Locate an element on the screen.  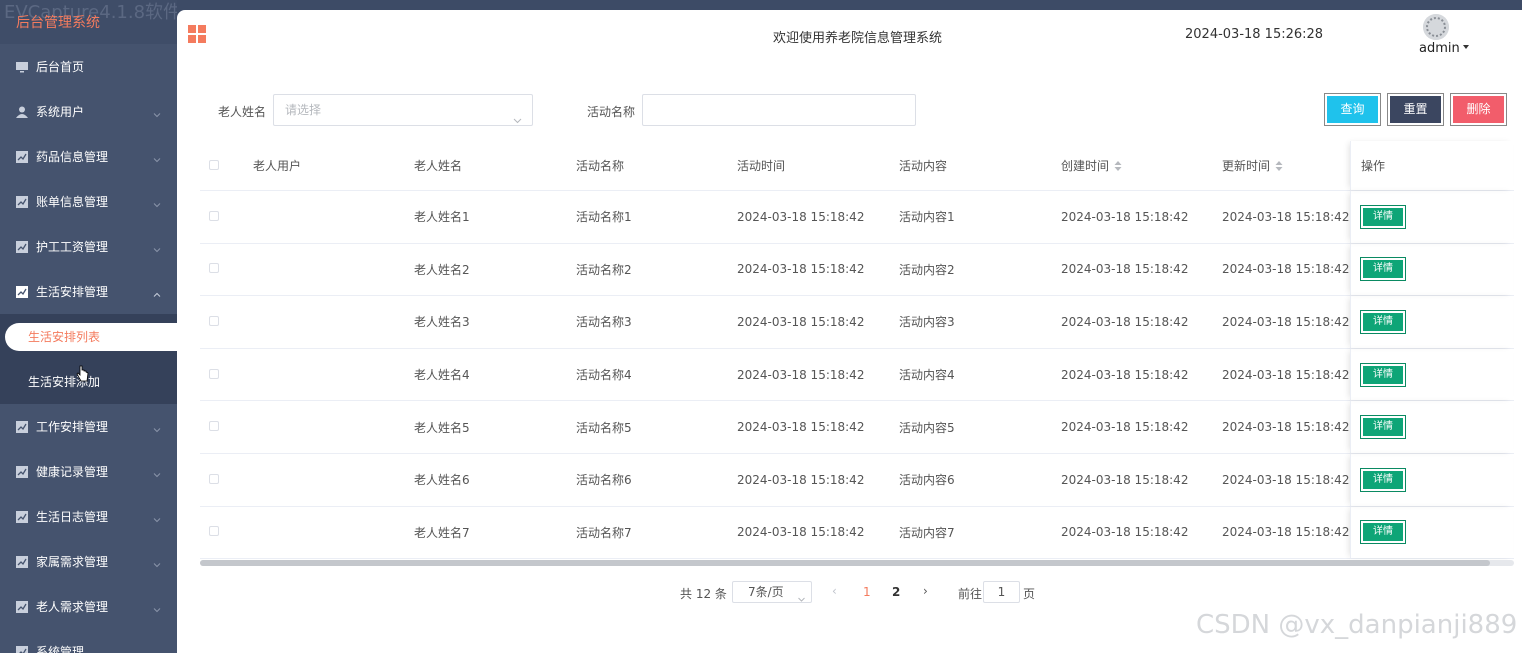
chart-icon is located at coordinates (22, 606).